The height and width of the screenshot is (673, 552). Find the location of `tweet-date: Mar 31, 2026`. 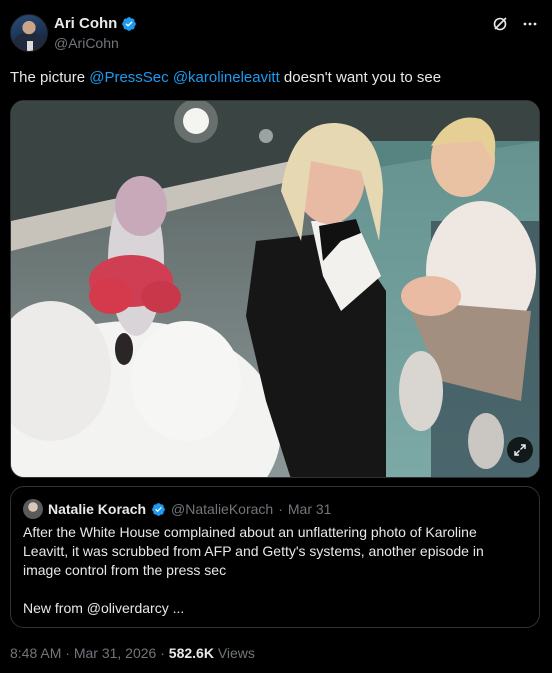

tweet-date: Mar 31, 2026 is located at coordinates (115, 653).